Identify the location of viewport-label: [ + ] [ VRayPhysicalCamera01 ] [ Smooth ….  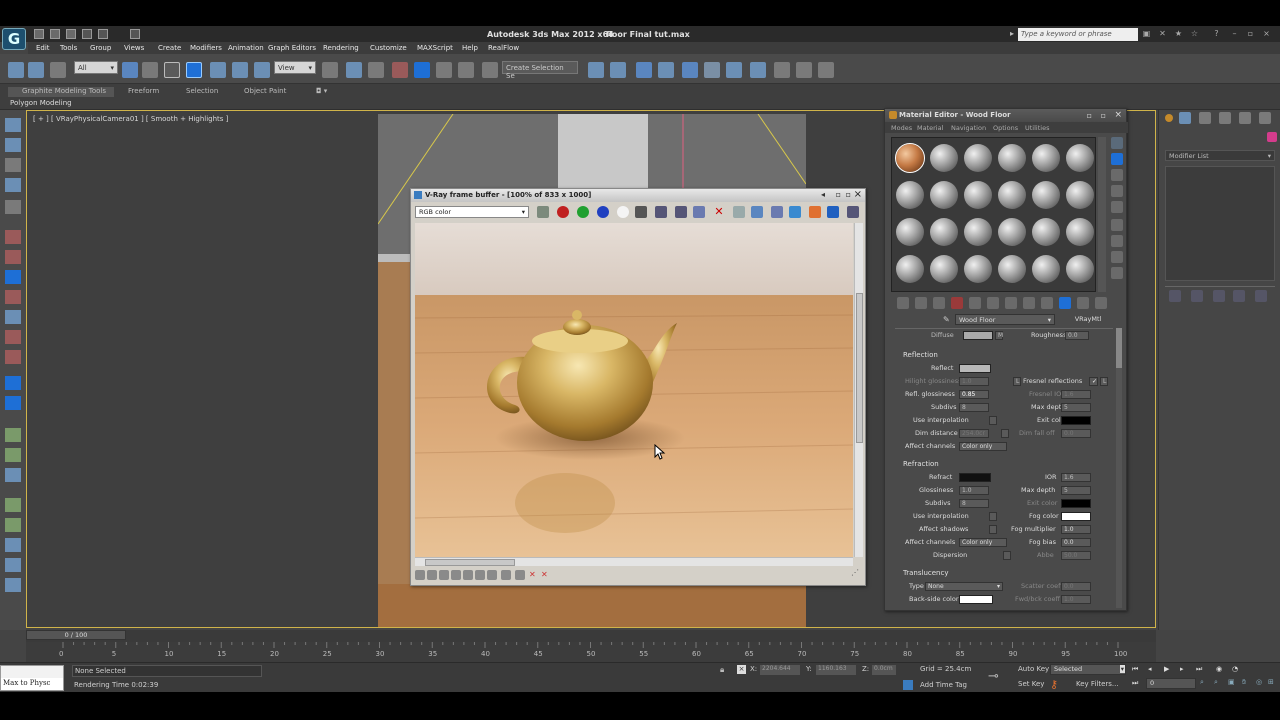
(130, 119).